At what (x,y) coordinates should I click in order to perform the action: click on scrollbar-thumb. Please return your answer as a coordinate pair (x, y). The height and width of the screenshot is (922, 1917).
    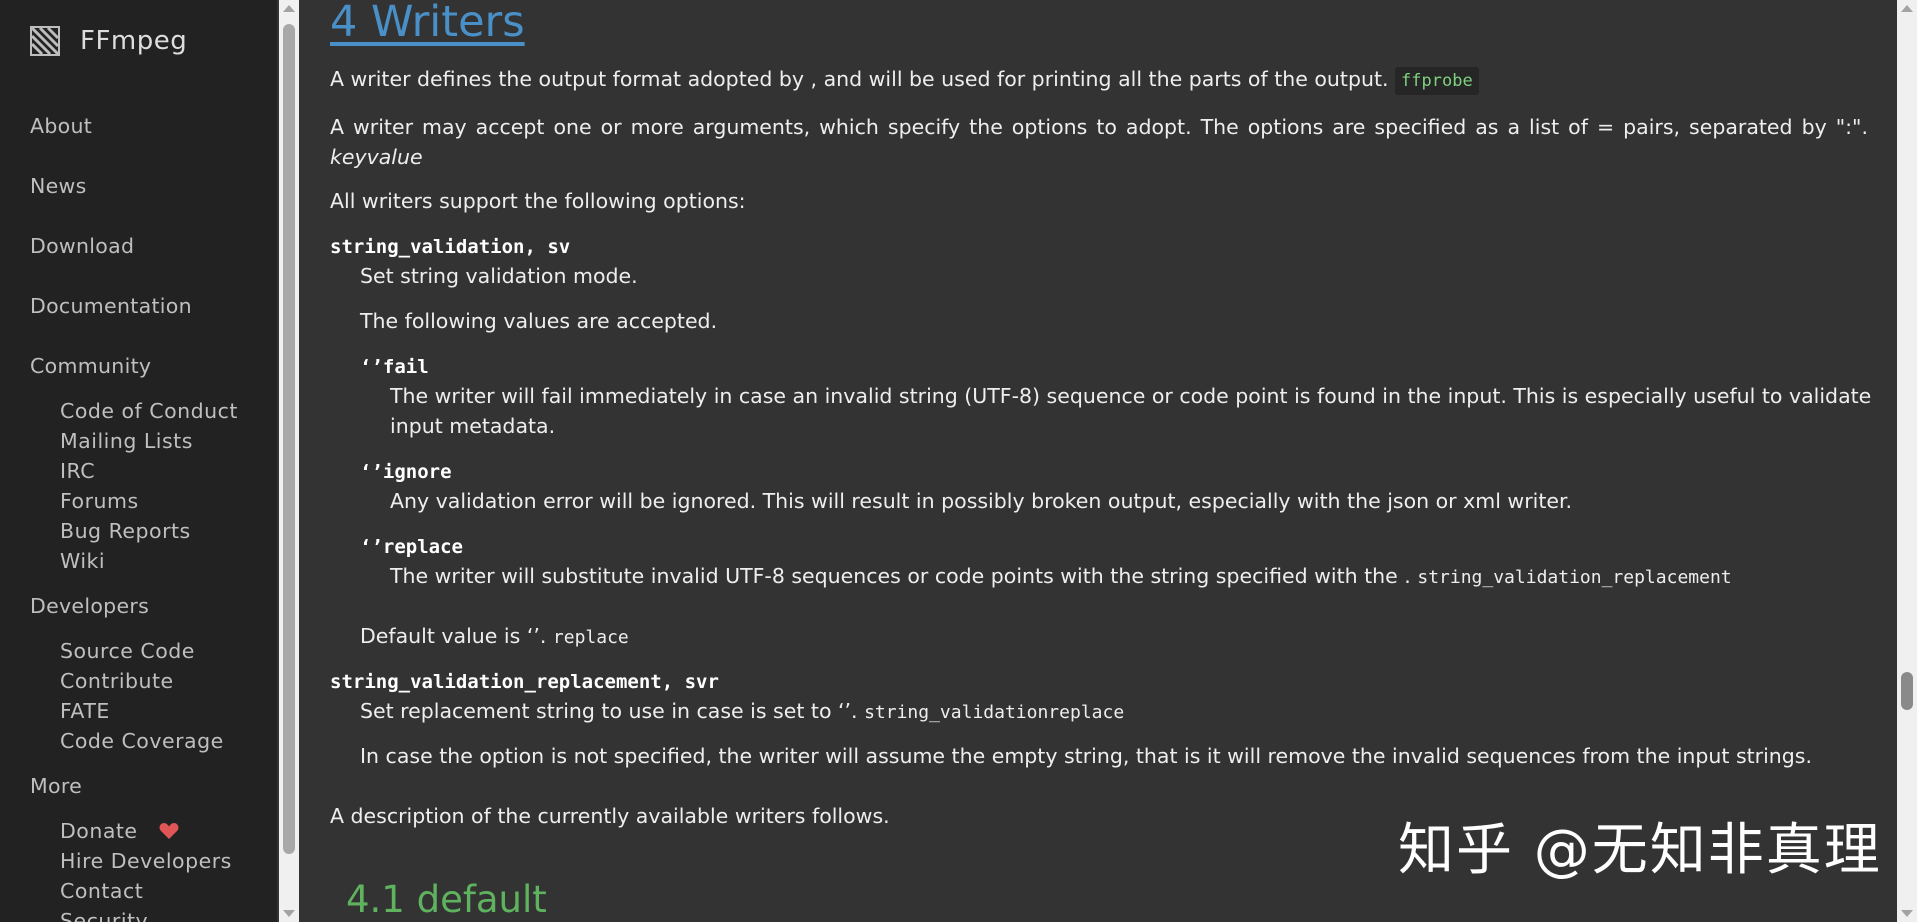
    Looking at the image, I should click on (289, 439).